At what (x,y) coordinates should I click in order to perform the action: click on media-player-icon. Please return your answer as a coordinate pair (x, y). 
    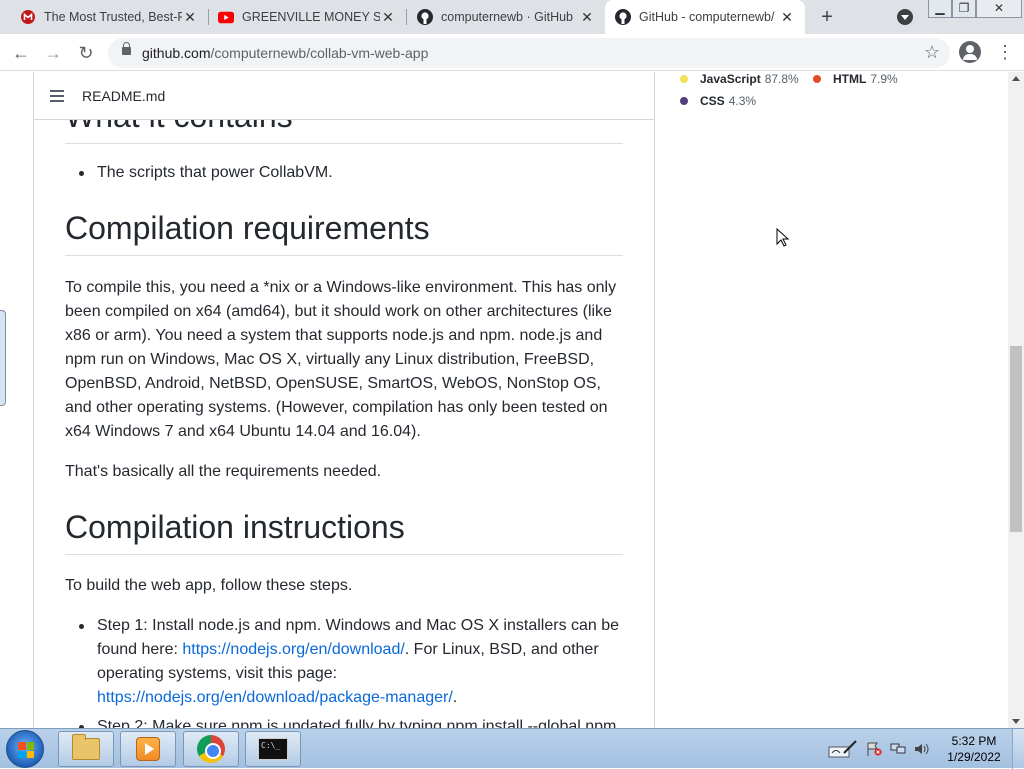
    Looking at the image, I should click on (148, 749).